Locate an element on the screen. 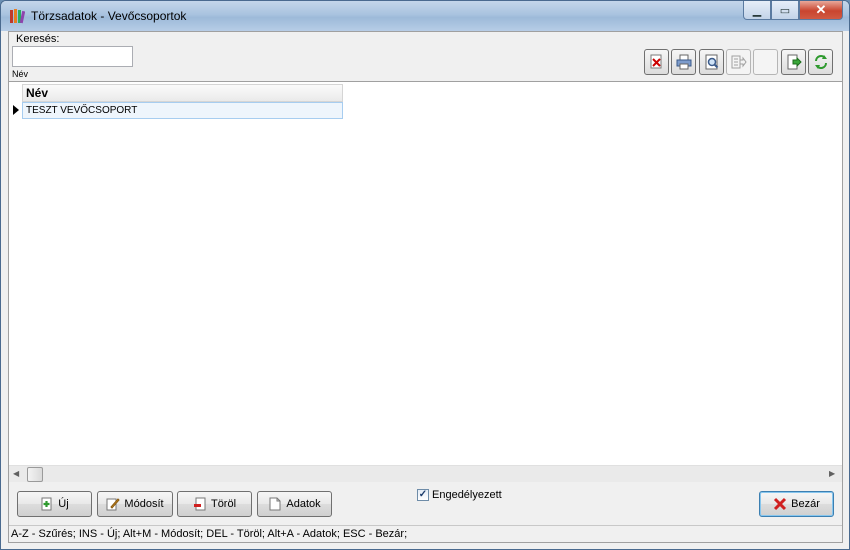 The height and width of the screenshot is (550, 850). modify-button-label: Módosít is located at coordinates (144, 504).